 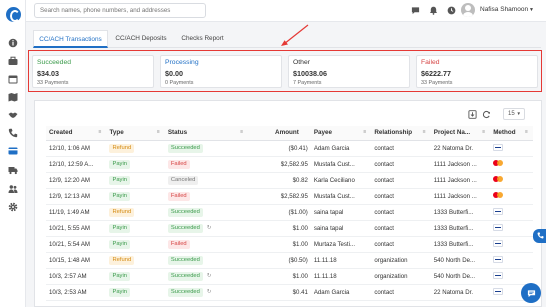 What do you see at coordinates (76, 133) in the screenshot?
I see `column-header-created: Created ≡` at bounding box center [76, 133].